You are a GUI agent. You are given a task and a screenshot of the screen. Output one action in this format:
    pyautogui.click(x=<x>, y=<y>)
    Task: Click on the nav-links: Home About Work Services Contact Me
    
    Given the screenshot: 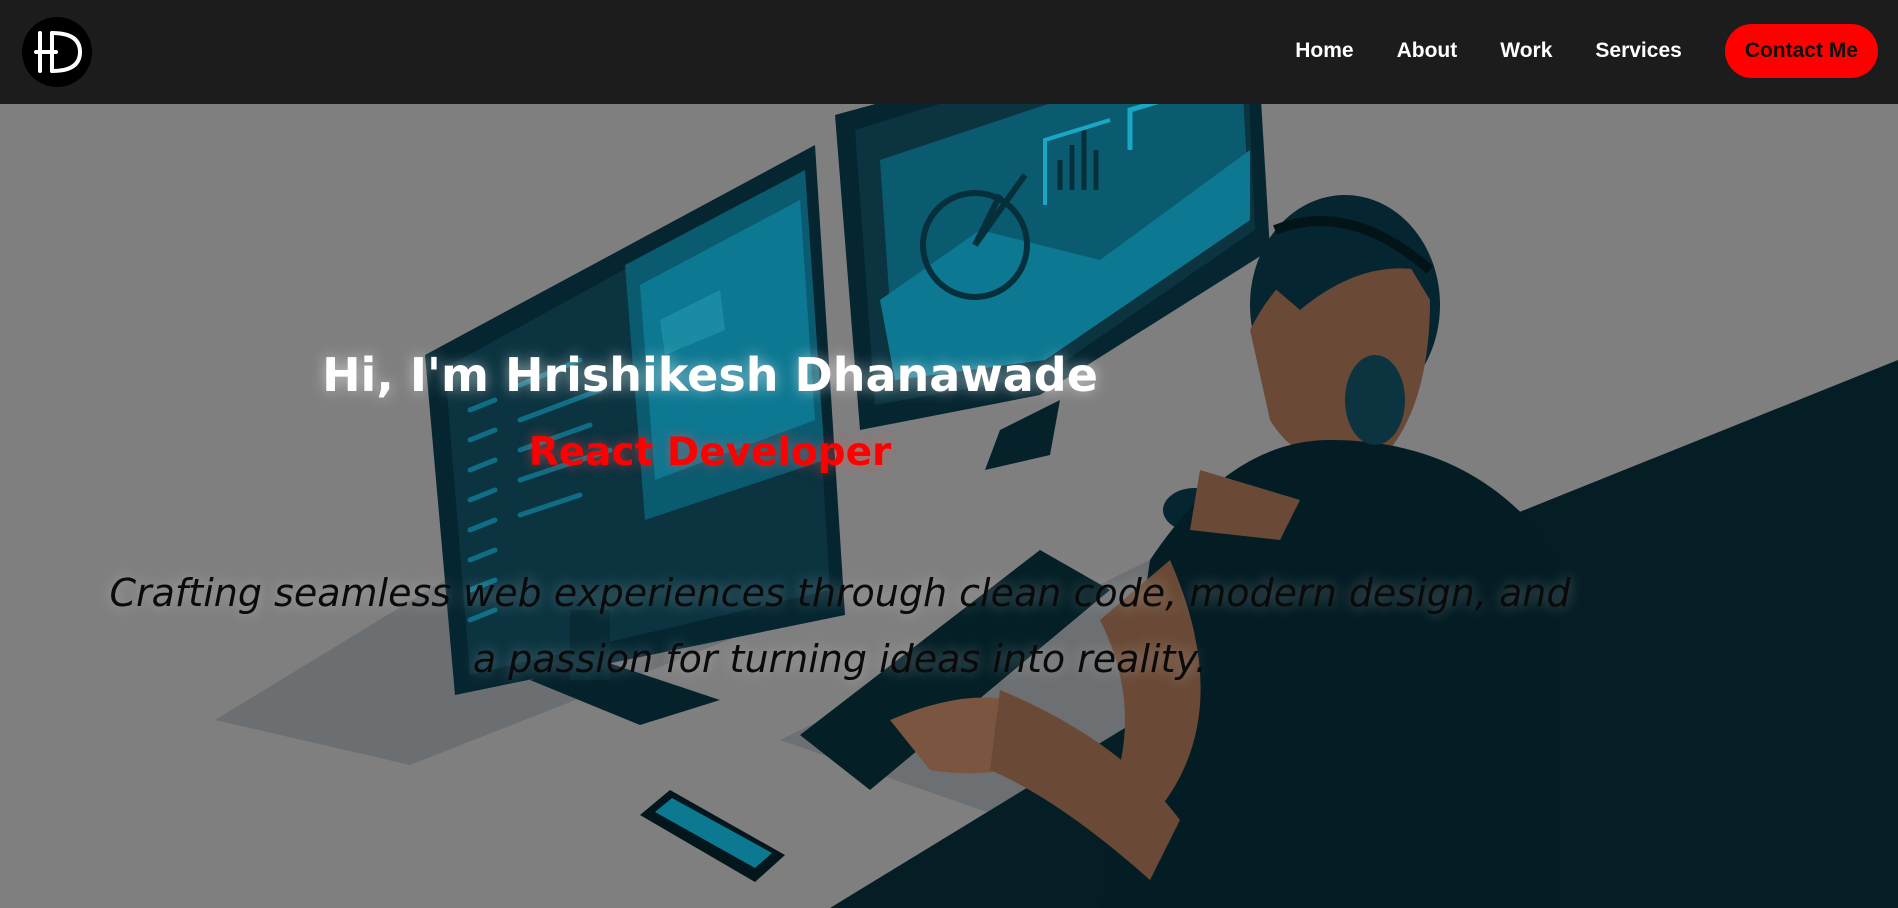 What is the action you would take?
    pyautogui.click(x=1586, y=51)
    